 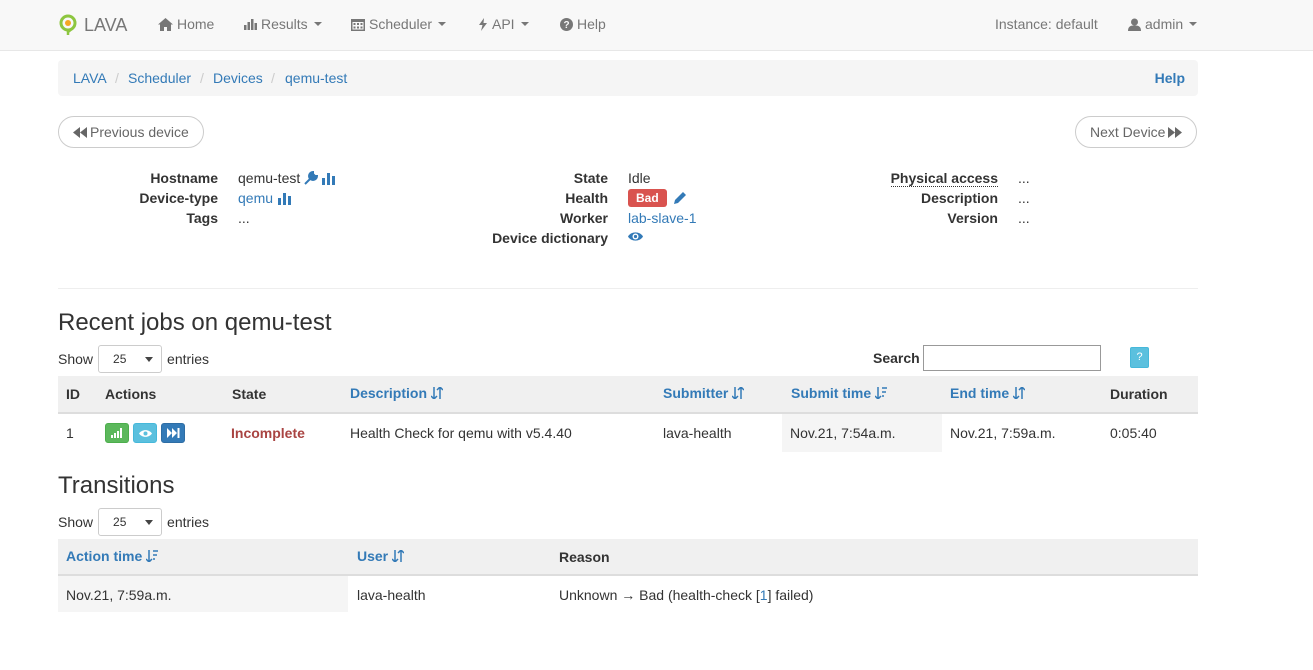 What do you see at coordinates (90, 78) in the screenshot?
I see `breadcrumb-lava: LAVA` at bounding box center [90, 78].